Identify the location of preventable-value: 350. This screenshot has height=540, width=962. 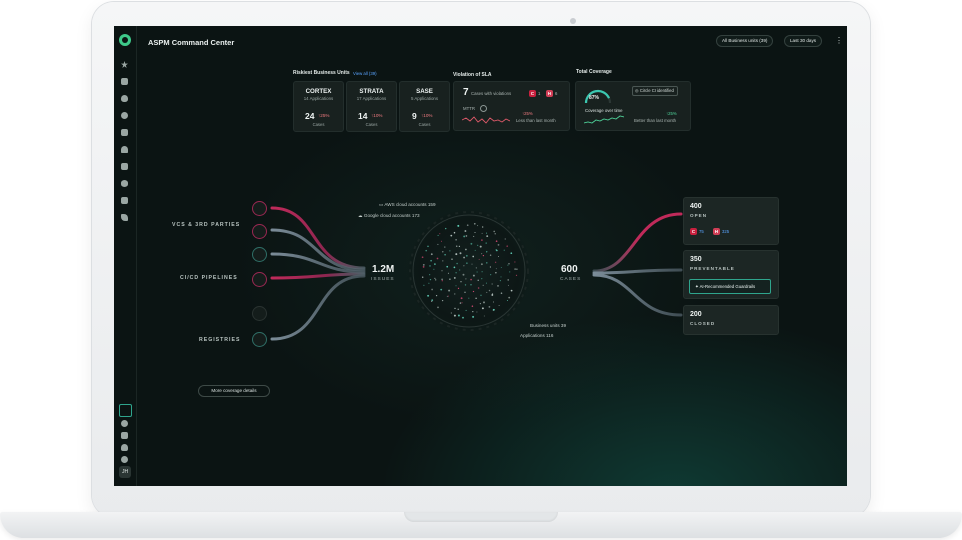
(696, 259).